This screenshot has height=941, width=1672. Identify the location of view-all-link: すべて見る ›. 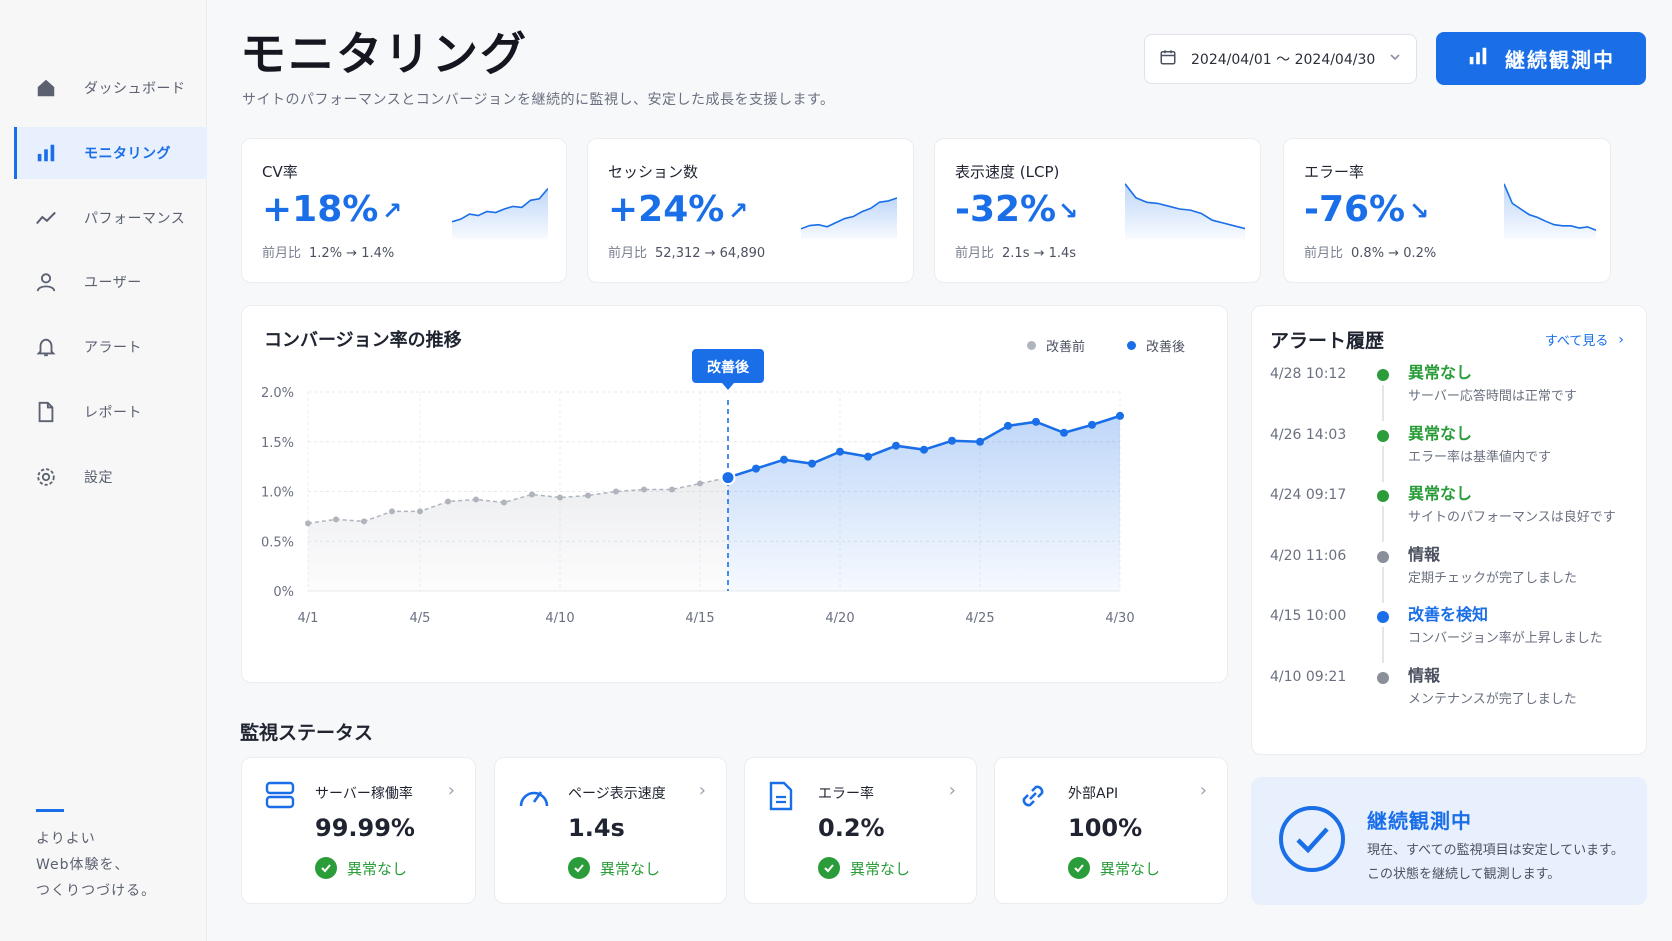
(1584, 340).